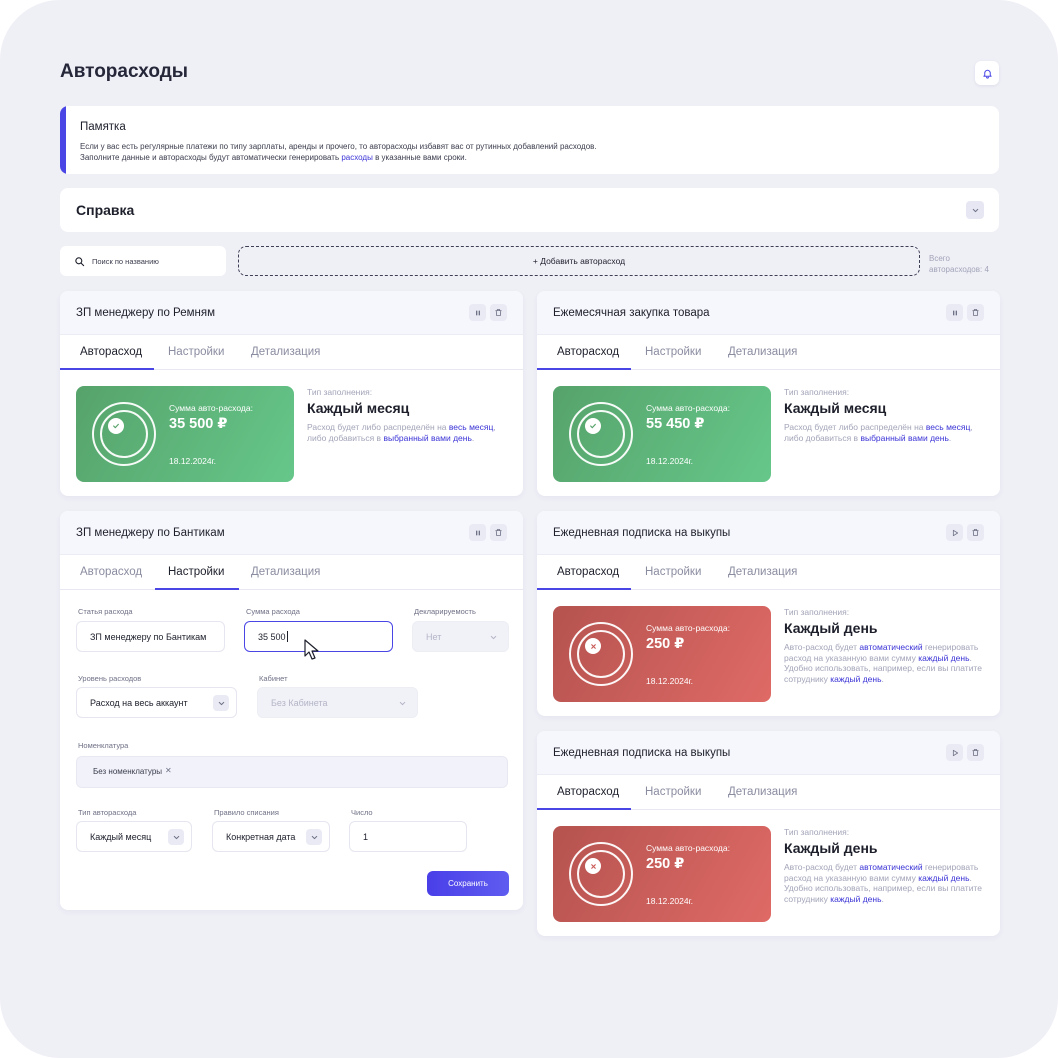 Image resolution: width=1058 pixels, height=1058 pixels. What do you see at coordinates (357, 157) in the screenshot?
I see `memo-expenses-link: расходы` at bounding box center [357, 157].